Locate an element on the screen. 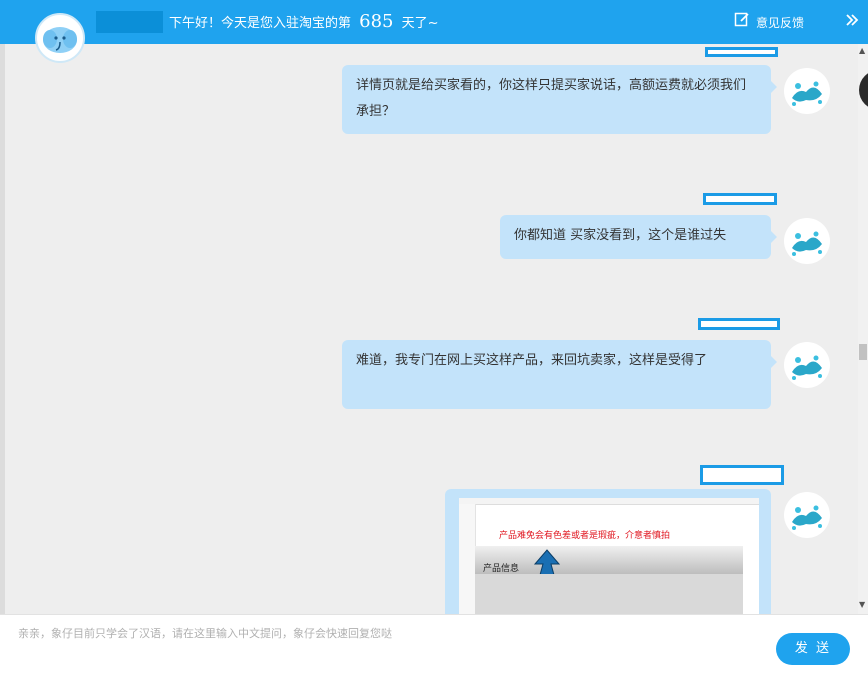  message-input-area: 亲亲，象仔目前只学会了汉语，请在这里输入中文提问，象仔会快速回复您哒 发 送 is located at coordinates (434, 645).